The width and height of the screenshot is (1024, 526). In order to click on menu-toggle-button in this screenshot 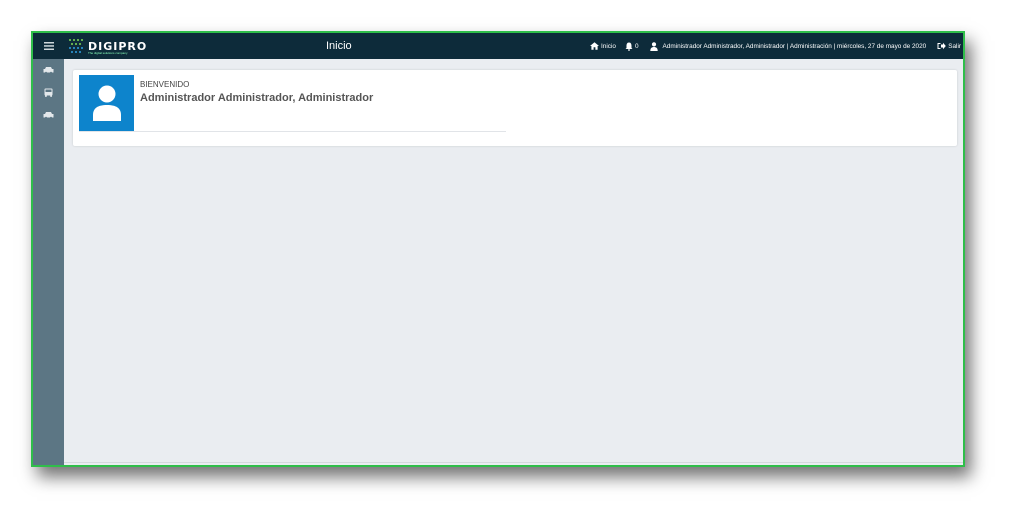, I will do `click(48, 46)`.